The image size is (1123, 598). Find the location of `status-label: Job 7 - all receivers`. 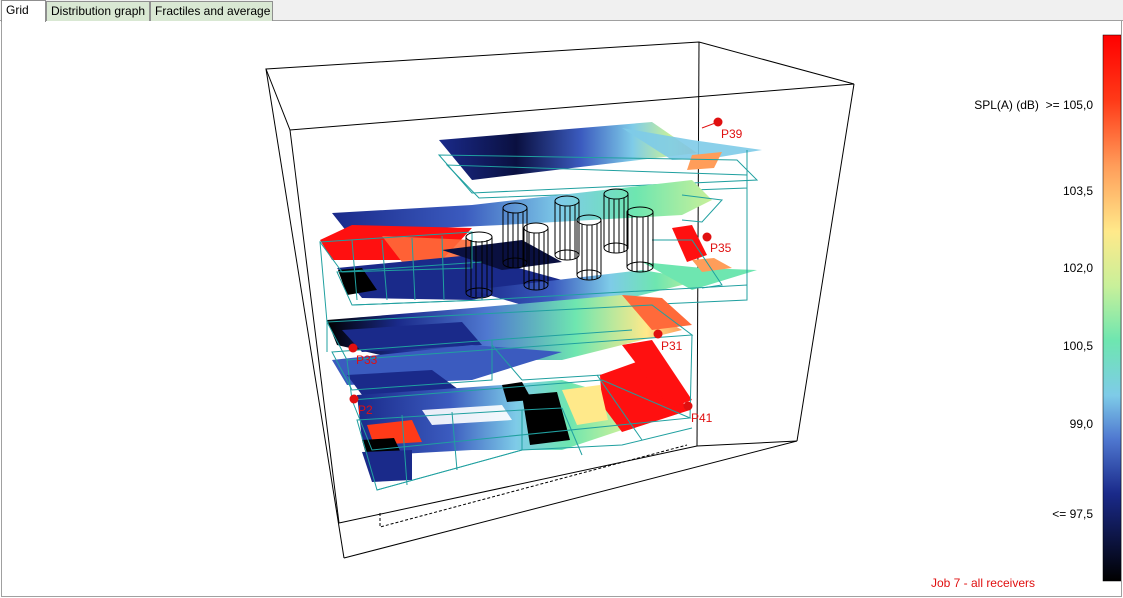

status-label: Job 7 - all receivers is located at coordinates (982, 583).